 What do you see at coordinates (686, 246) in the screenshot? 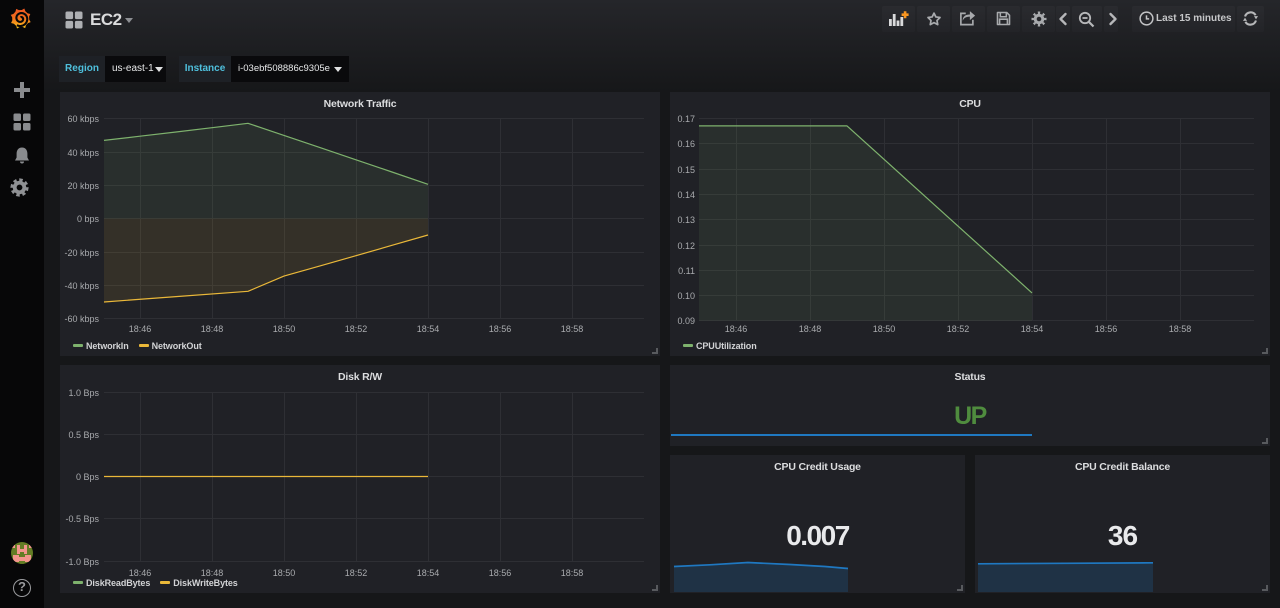
I see `svg-text: 0.12` at bounding box center [686, 246].